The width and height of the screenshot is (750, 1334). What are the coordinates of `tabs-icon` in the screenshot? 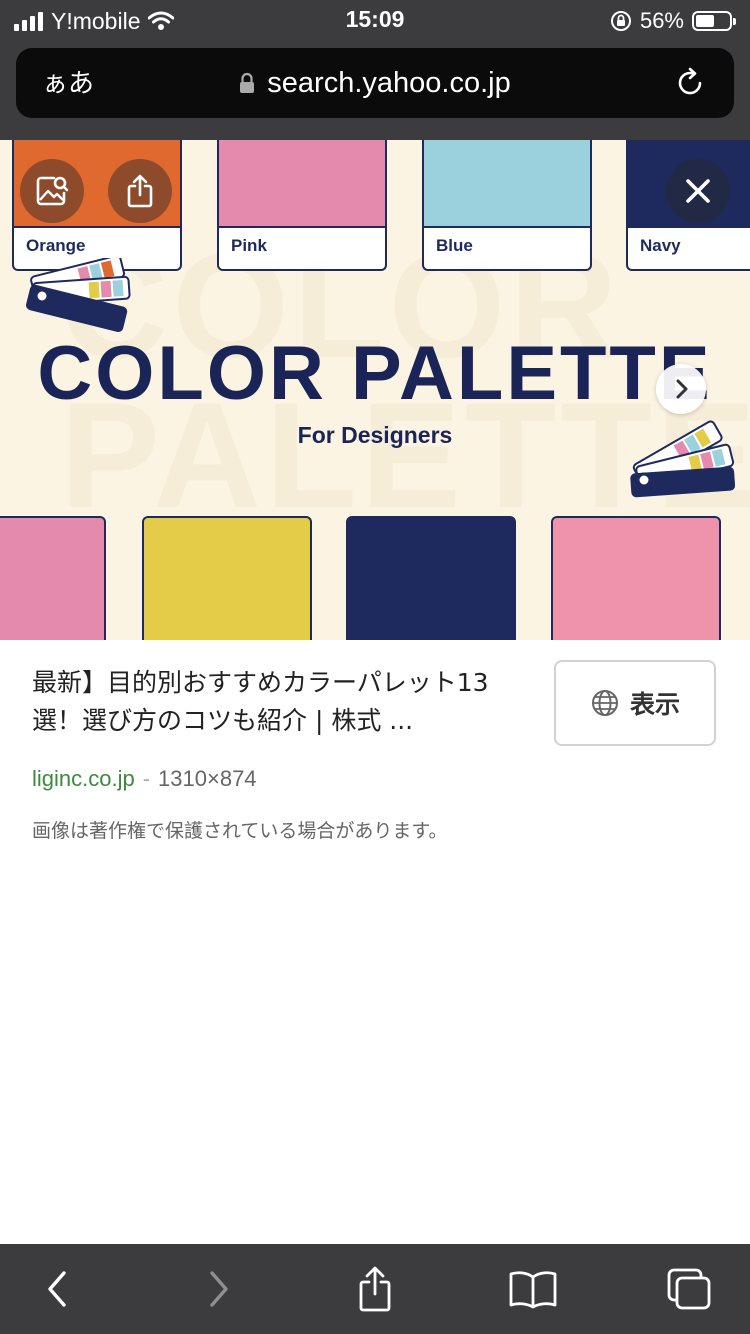 It's located at (689, 1289).